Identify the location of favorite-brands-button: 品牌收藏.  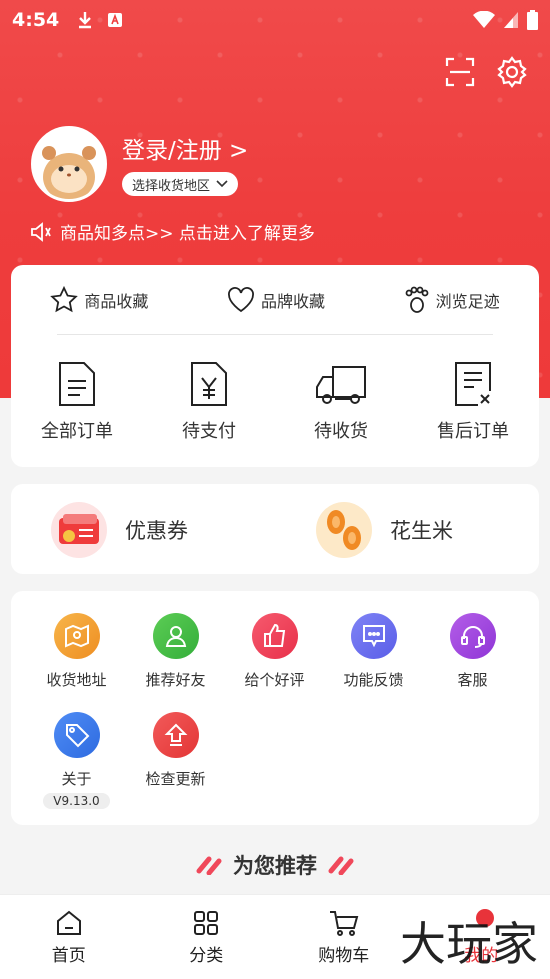
(276, 300).